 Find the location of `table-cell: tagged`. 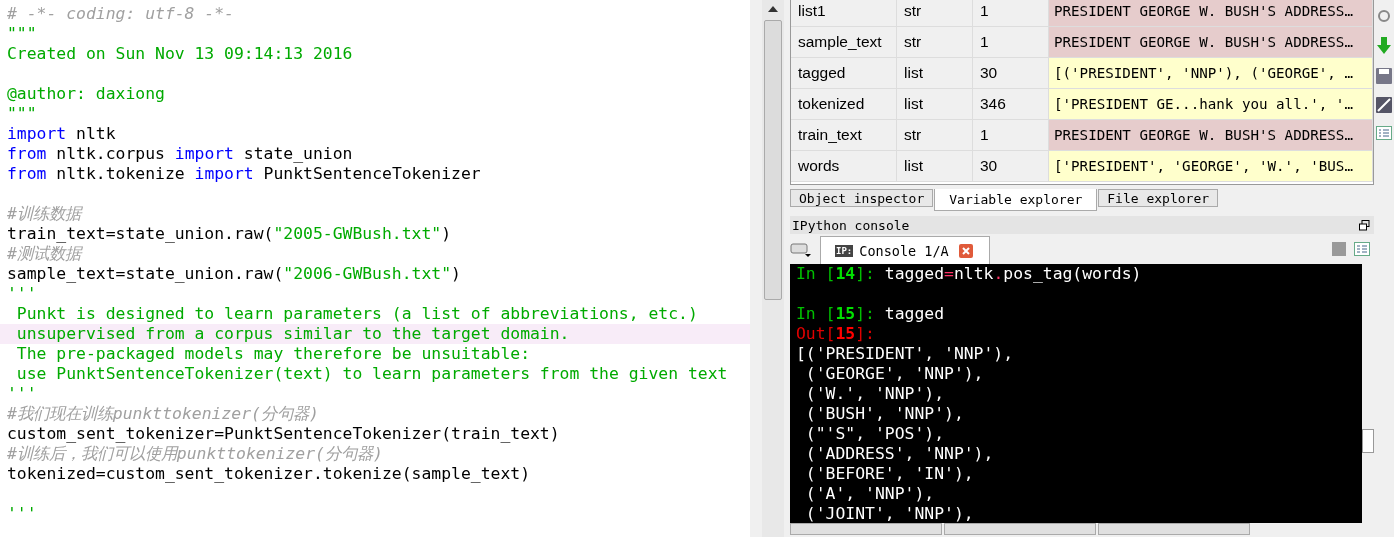

table-cell: tagged is located at coordinates (844, 73).